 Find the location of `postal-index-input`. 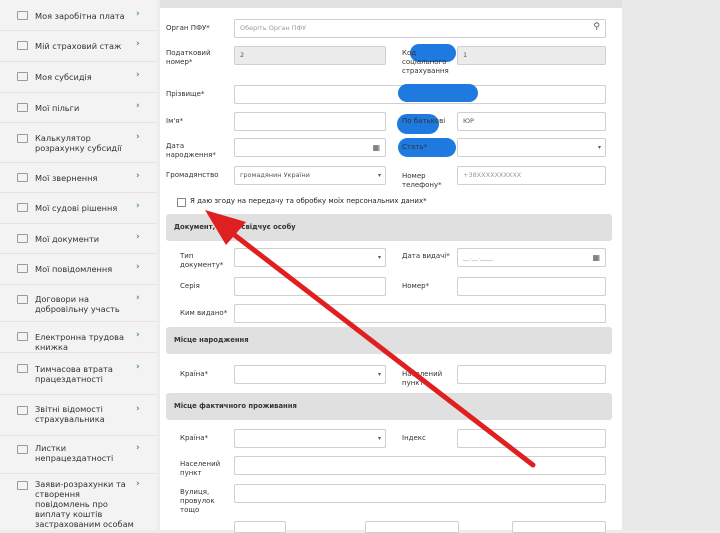

postal-index-input is located at coordinates (531, 438).